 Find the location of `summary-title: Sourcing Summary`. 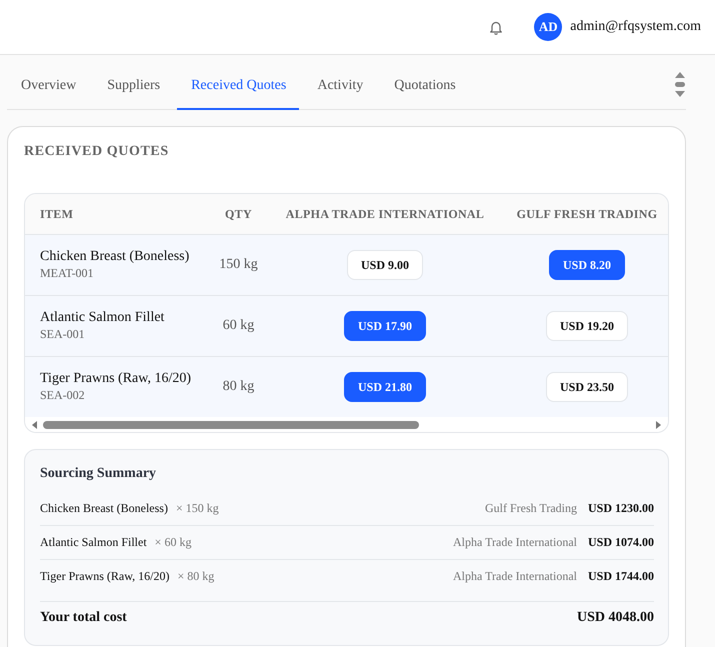

summary-title: Sourcing Summary is located at coordinates (99, 474).